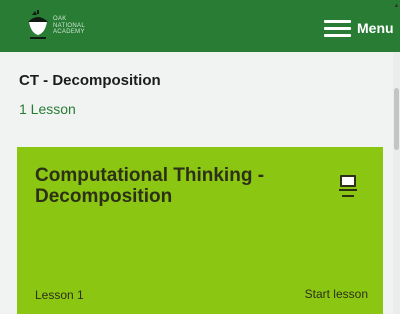 This screenshot has height=314, width=400. Describe the element at coordinates (337, 28) in the screenshot. I see `hamburger-menu-icon` at that location.